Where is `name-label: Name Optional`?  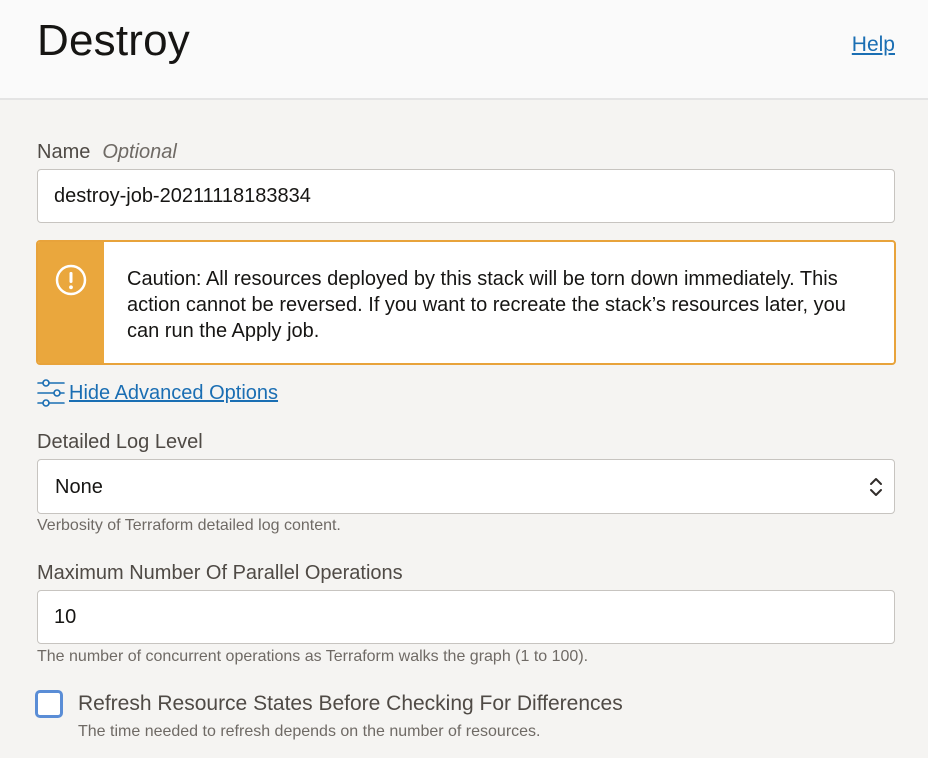 name-label: Name Optional is located at coordinates (107, 152).